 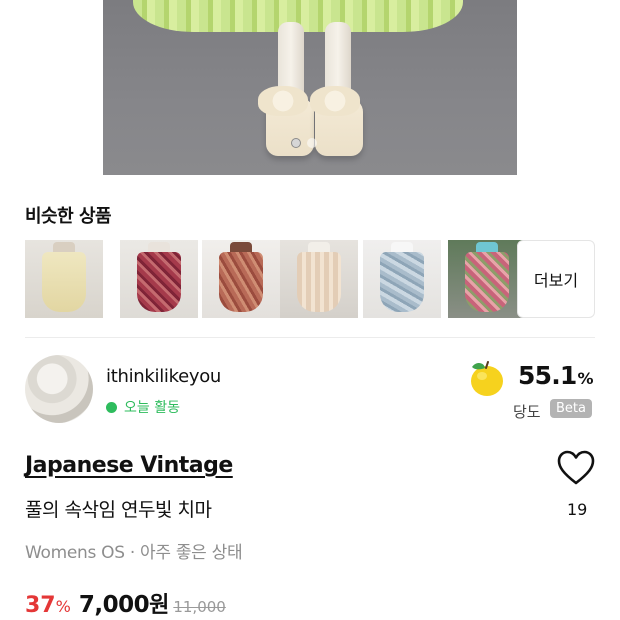 I want to click on like-count: 19, so click(x=577, y=509).